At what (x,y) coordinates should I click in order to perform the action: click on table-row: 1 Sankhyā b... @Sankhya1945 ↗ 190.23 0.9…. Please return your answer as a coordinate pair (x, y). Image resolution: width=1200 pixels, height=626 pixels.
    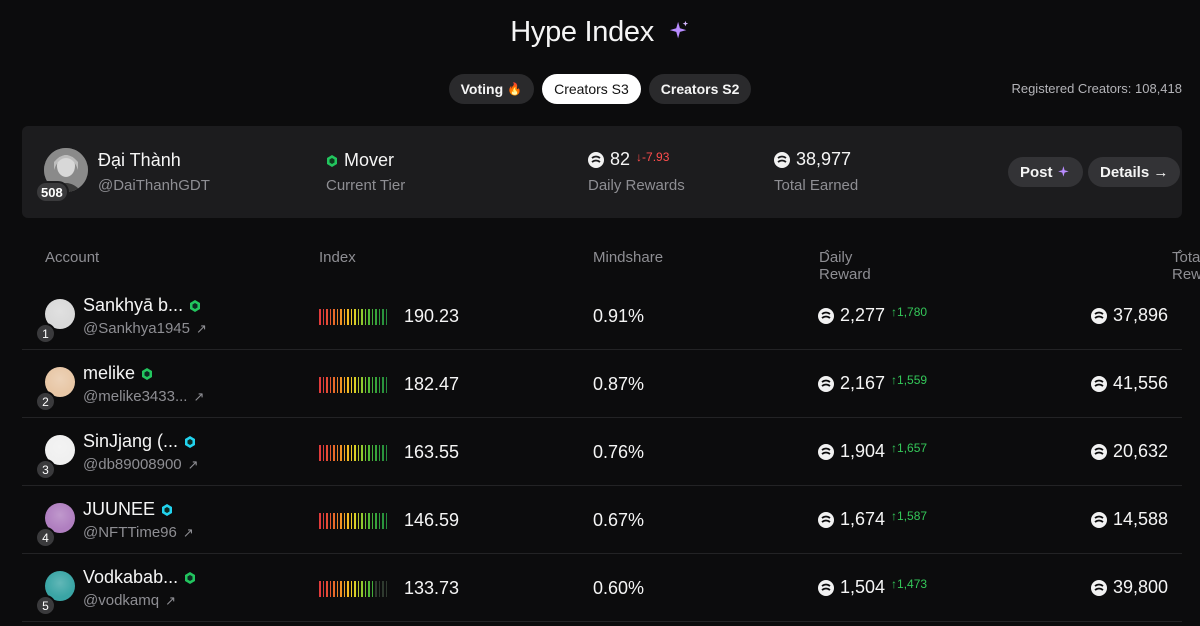
    Looking at the image, I should click on (602, 316).